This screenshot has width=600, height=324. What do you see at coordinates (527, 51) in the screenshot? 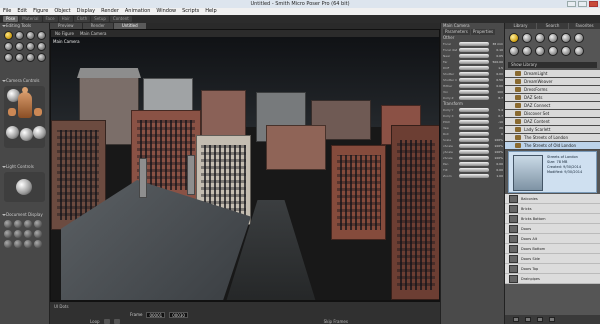
I see `category-cameras-icon` at bounding box center [527, 51].